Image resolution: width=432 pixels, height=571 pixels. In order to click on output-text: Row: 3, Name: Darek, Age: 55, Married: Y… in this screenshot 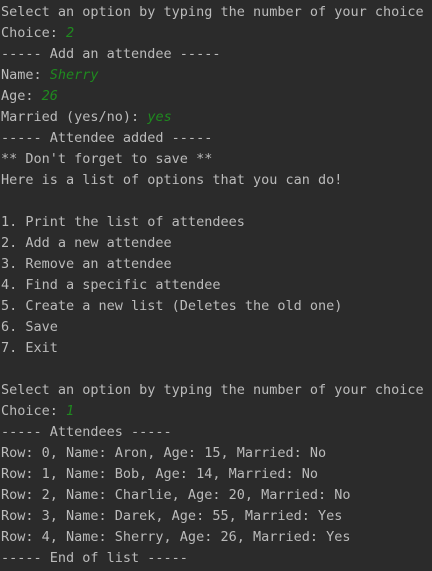, I will do `click(172, 516)`.